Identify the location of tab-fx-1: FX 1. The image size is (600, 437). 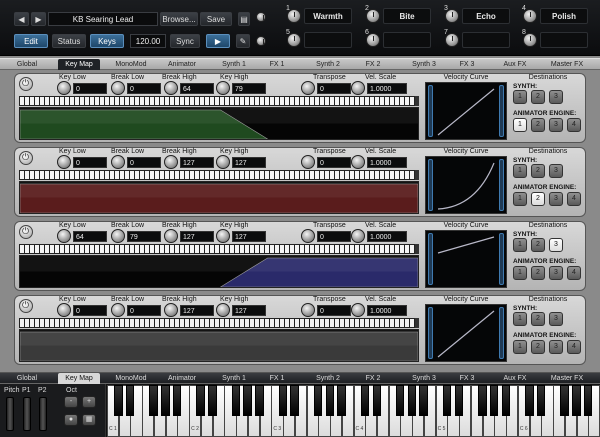
(277, 64).